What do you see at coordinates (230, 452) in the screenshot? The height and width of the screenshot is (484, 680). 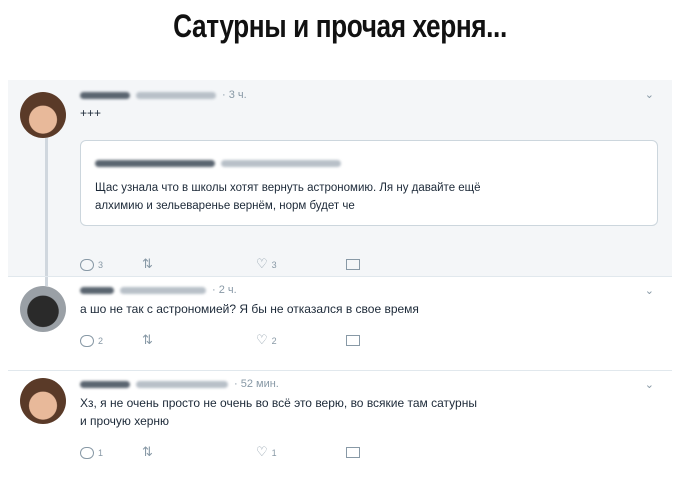 I see `tweet-actions: 1 ⇅ ♡ 1` at bounding box center [230, 452].